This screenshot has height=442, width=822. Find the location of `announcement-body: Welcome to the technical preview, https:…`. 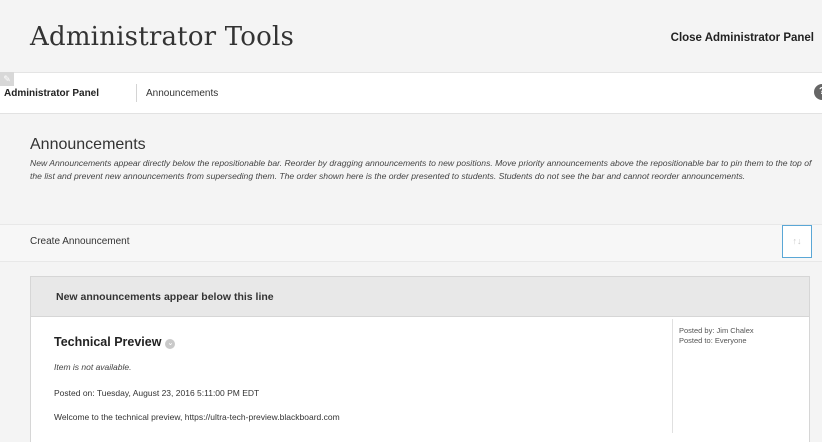

announcement-body: Welcome to the technical preview, https:… is located at coordinates (197, 417).